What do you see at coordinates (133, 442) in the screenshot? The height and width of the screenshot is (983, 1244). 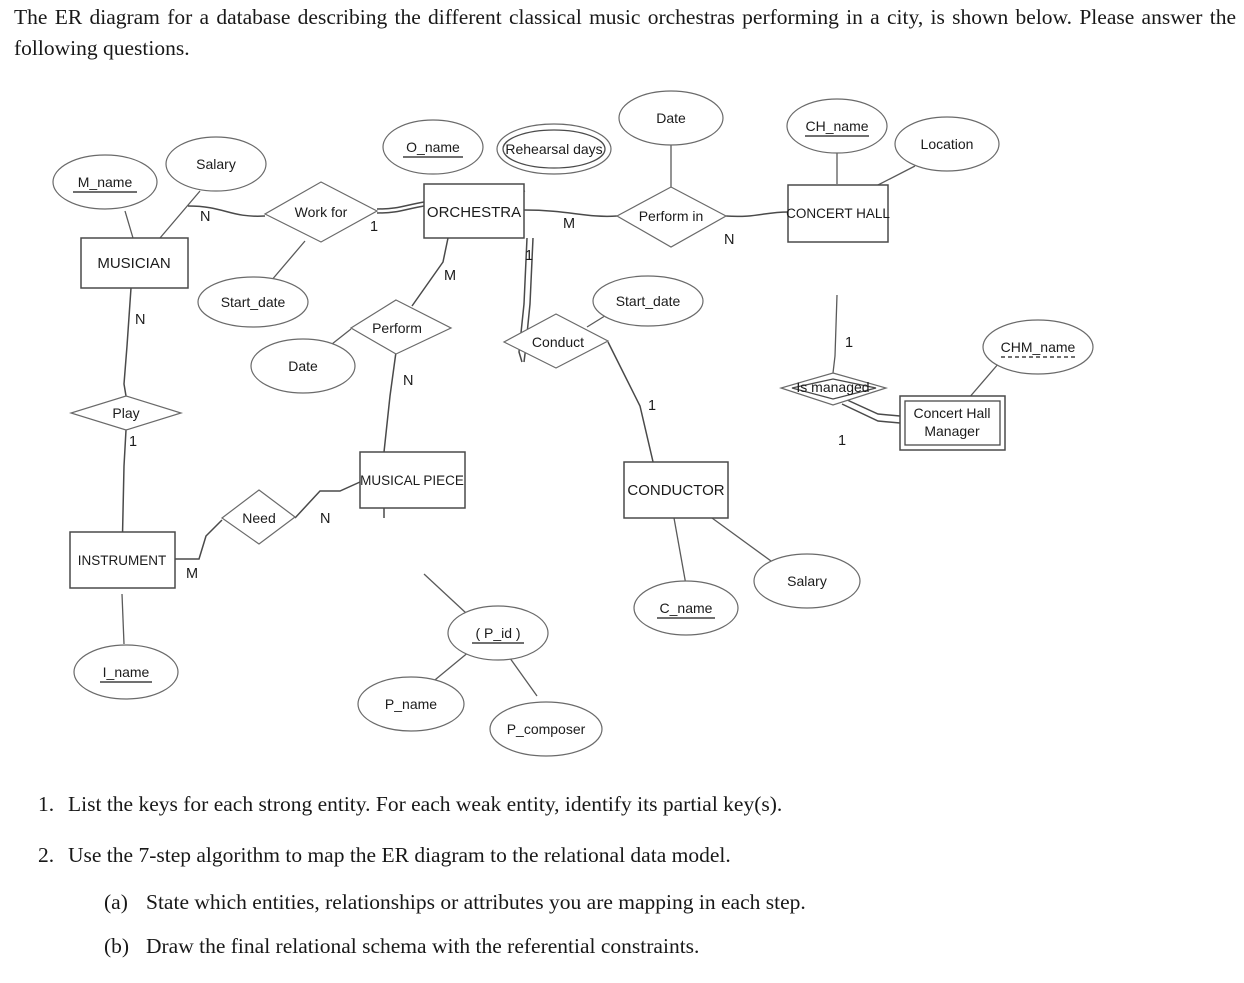 I see `cardinality-play-instrument: 1` at bounding box center [133, 442].